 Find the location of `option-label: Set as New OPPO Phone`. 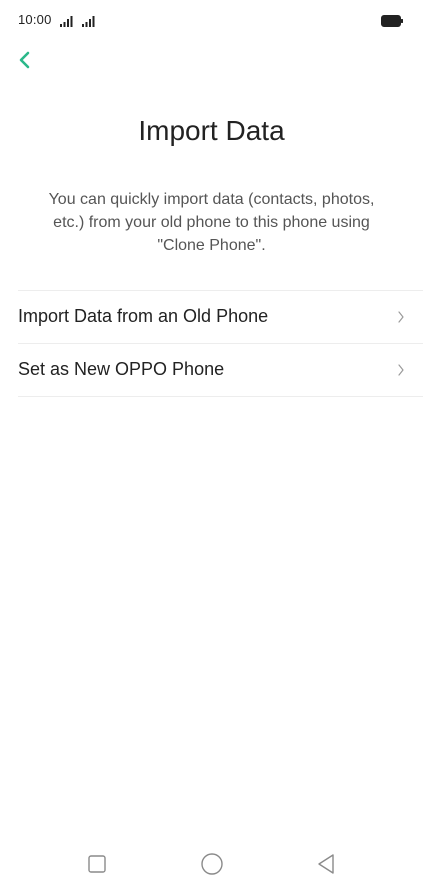

option-label: Set as New OPPO Phone is located at coordinates (121, 369).